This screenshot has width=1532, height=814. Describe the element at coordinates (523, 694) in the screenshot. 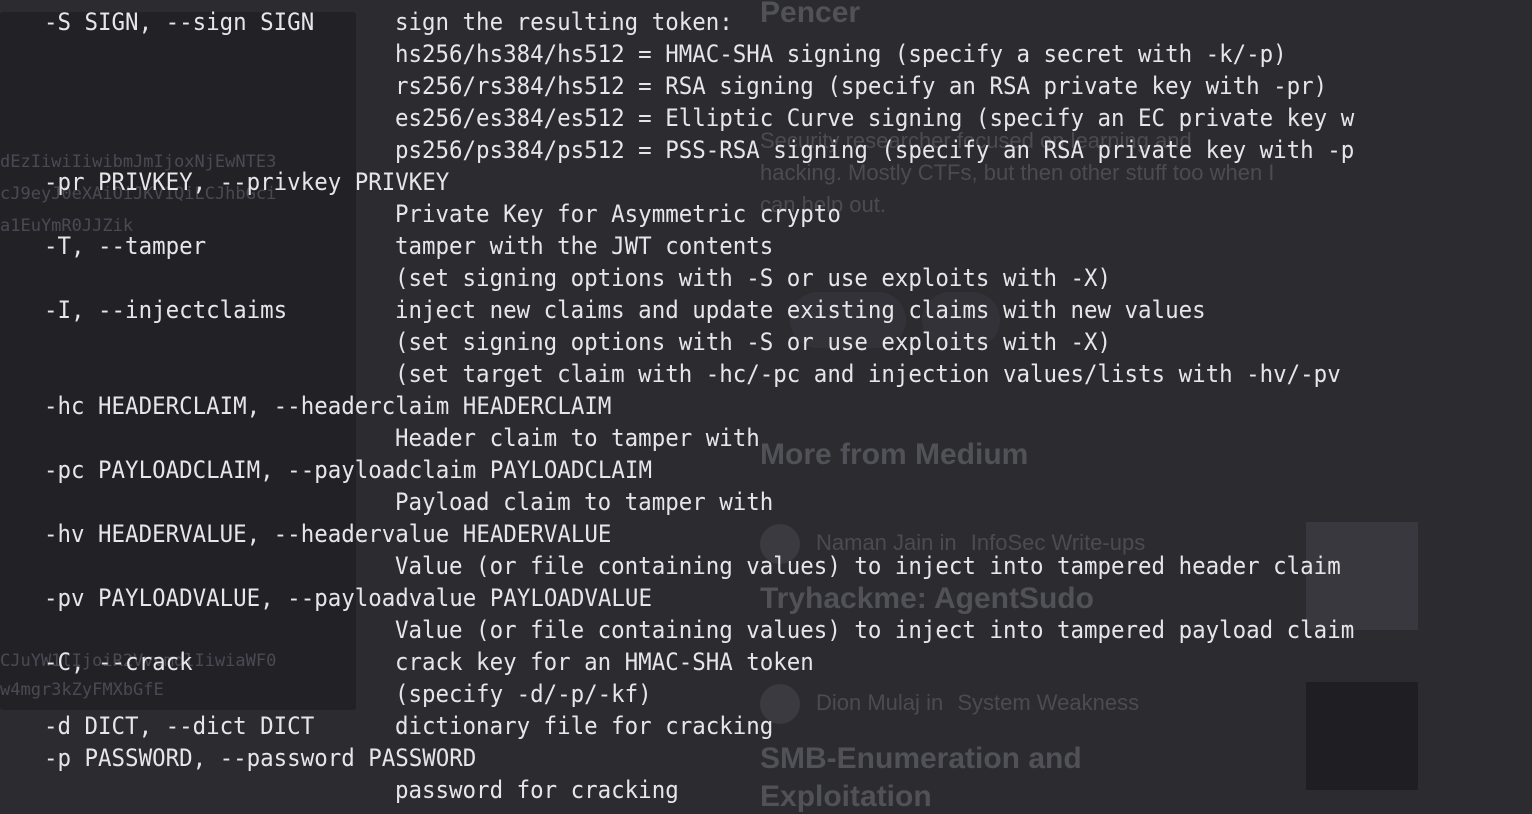

I see `option-description: (specify -d/-p/-kf)` at that location.